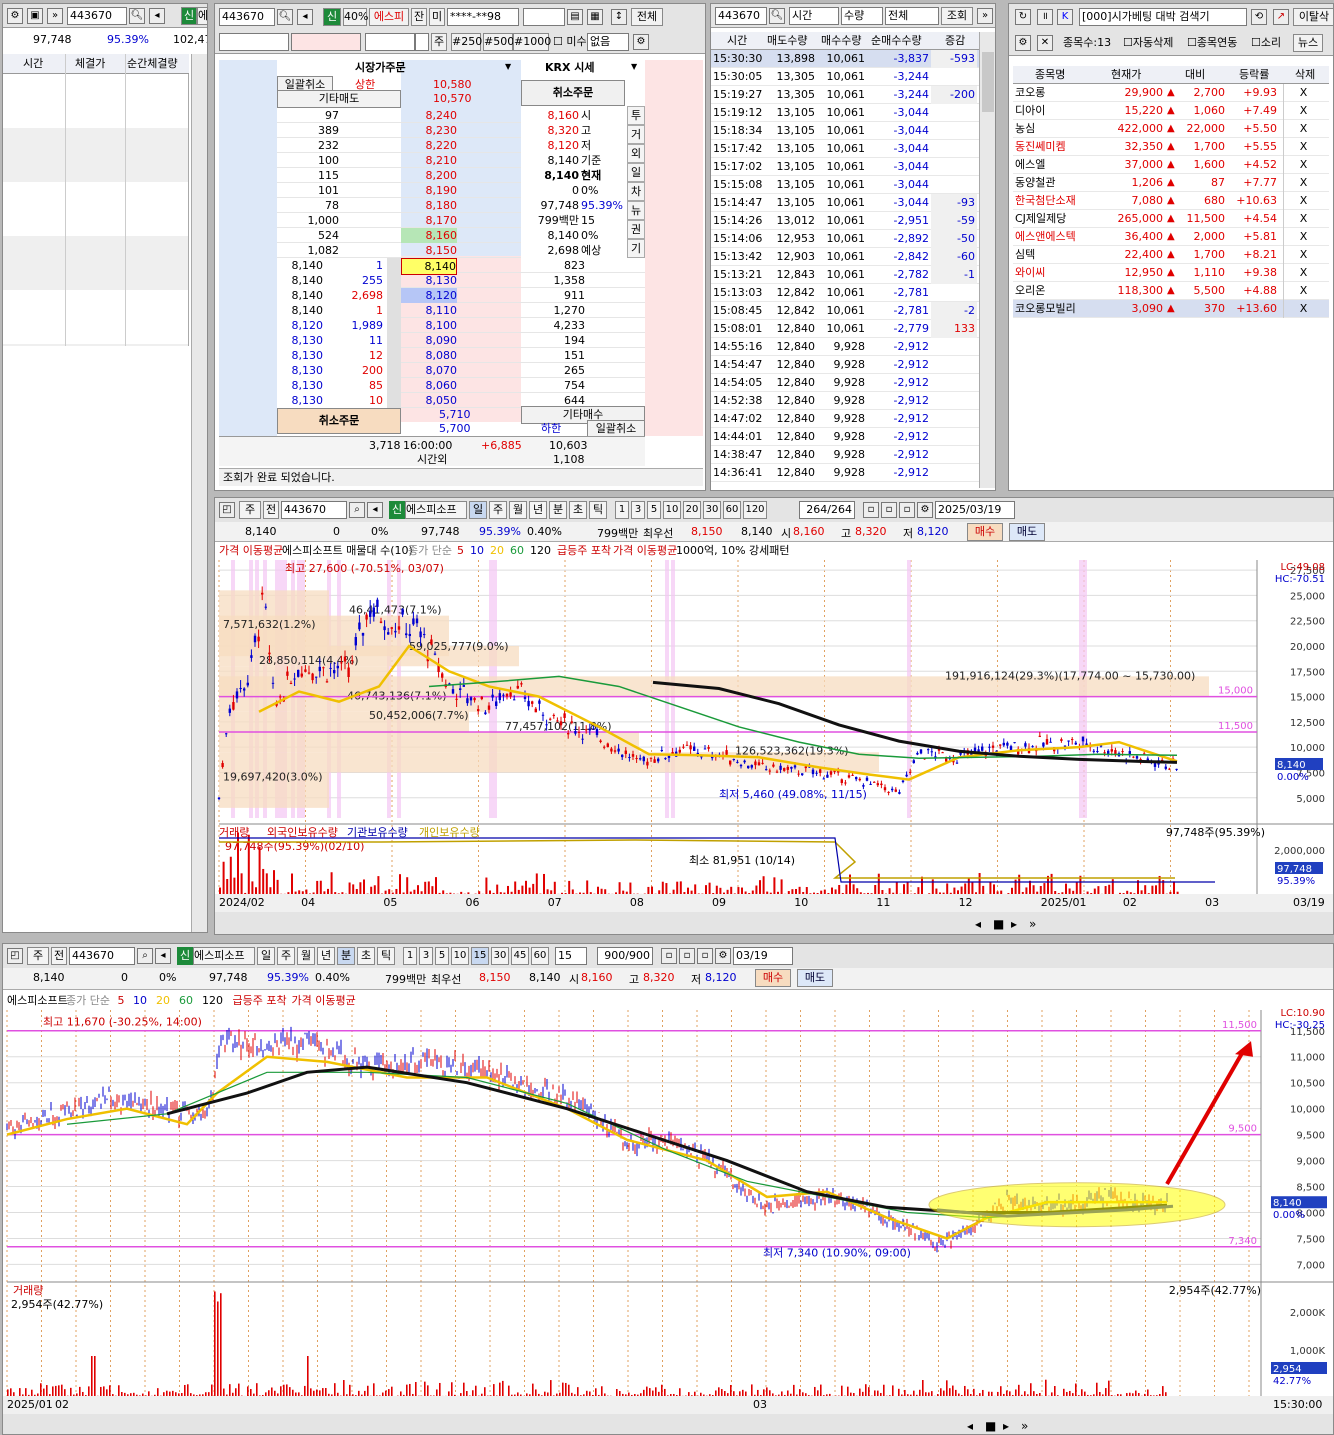  I want to click on bid-price: 8,080, so click(429, 355).